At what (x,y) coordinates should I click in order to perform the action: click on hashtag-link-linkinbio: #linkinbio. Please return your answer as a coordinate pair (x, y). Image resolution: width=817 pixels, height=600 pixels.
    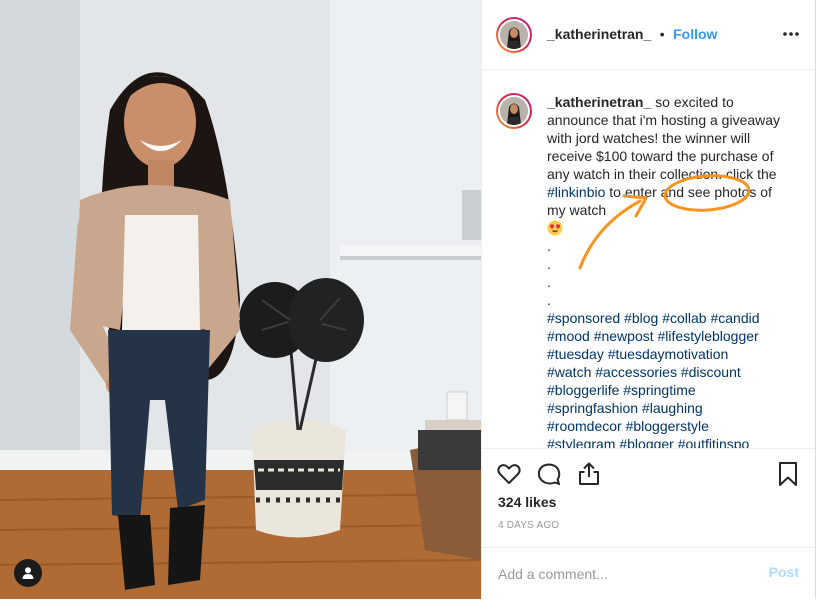
    Looking at the image, I should click on (576, 192).